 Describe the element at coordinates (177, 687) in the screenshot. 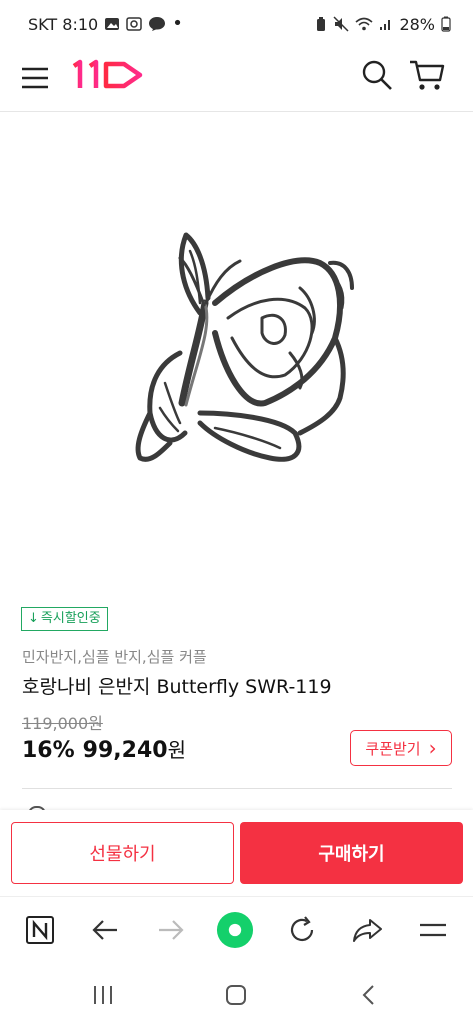

I see `product-title: 호랑나비 은반지 Butterfly SWR-119` at that location.